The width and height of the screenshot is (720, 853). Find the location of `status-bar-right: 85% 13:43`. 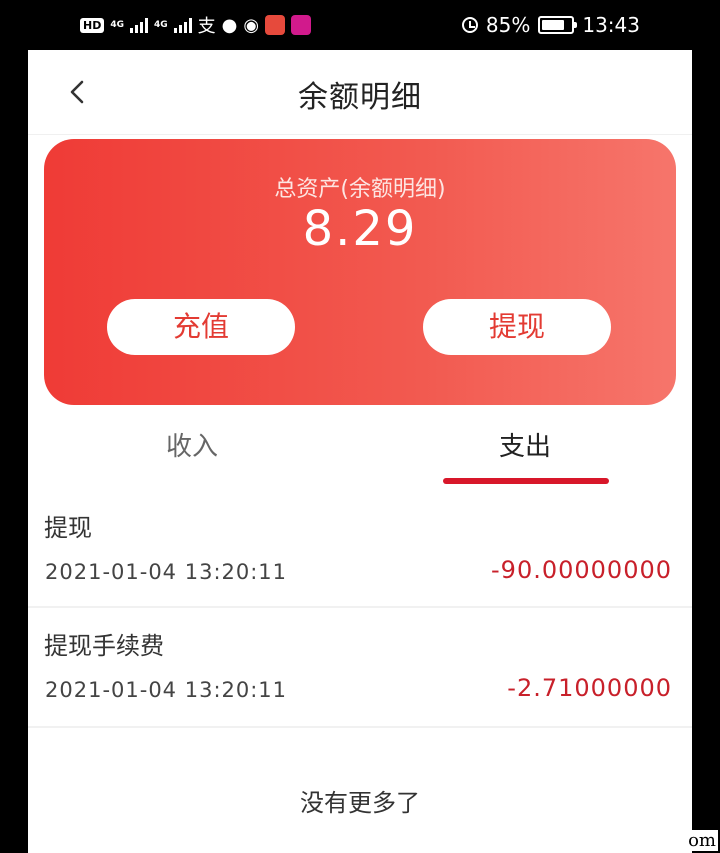

status-bar-right: 85% 13:43 is located at coordinates (550, 25).